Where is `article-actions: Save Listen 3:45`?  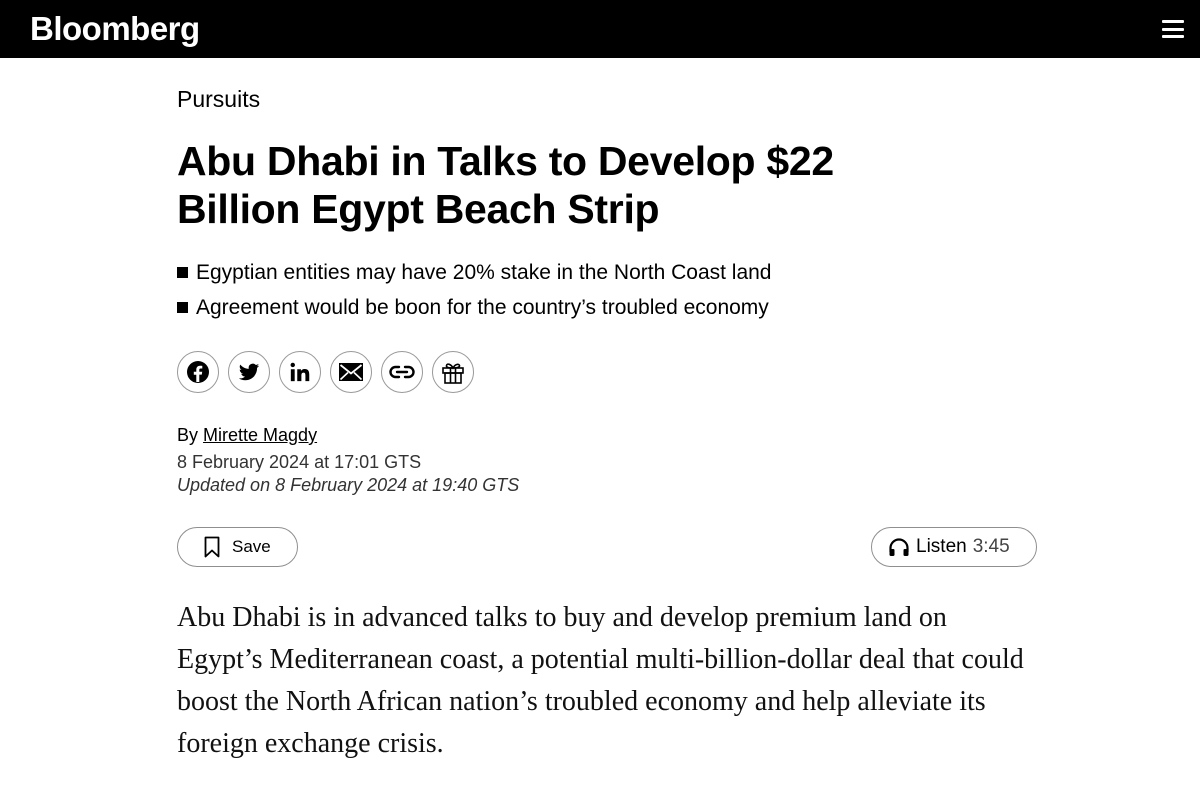
article-actions: Save Listen 3:45 is located at coordinates (607, 548).